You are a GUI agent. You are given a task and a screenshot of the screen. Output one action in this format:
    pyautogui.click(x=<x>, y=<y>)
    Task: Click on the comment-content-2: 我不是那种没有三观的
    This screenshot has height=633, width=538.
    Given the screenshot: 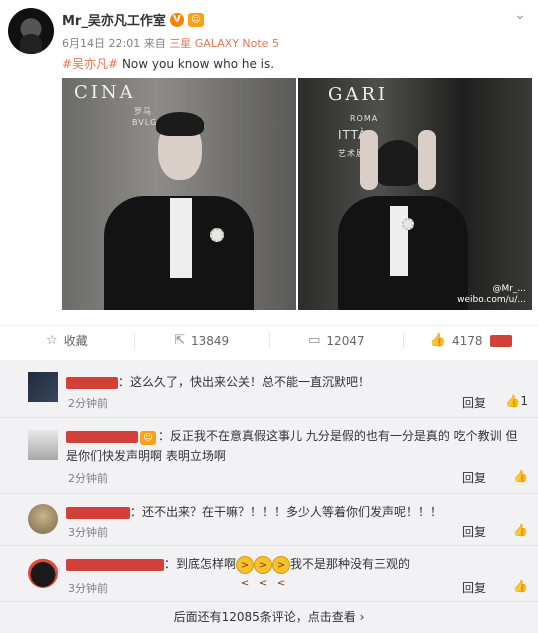 What is the action you would take?
    pyautogui.click(x=350, y=564)
    